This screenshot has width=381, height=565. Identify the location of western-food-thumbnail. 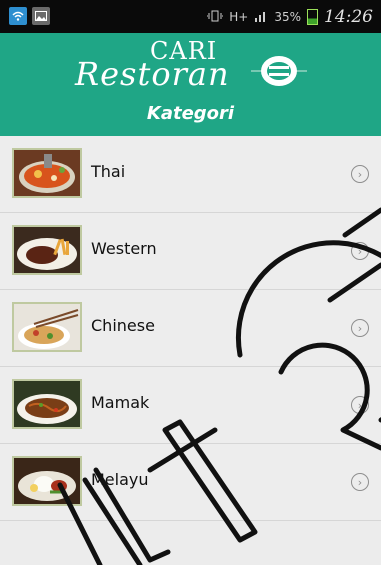
(47, 250).